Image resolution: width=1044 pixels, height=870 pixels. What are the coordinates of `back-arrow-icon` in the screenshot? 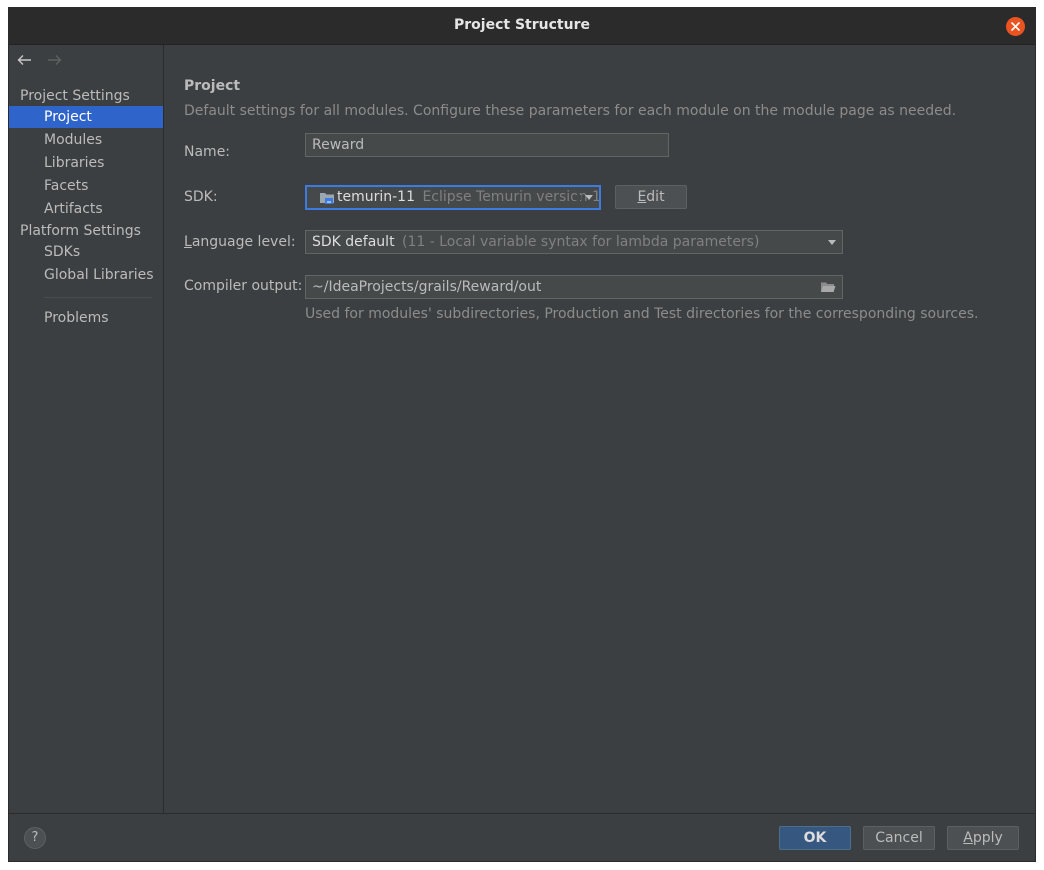 It's located at (24, 60).